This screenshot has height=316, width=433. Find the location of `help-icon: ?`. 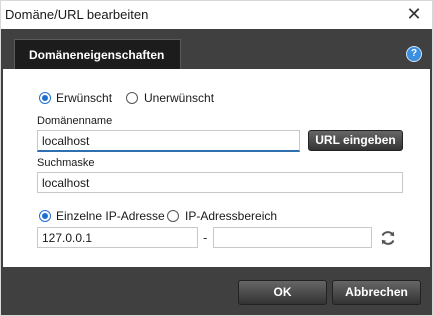

help-icon: ? is located at coordinates (414, 54).